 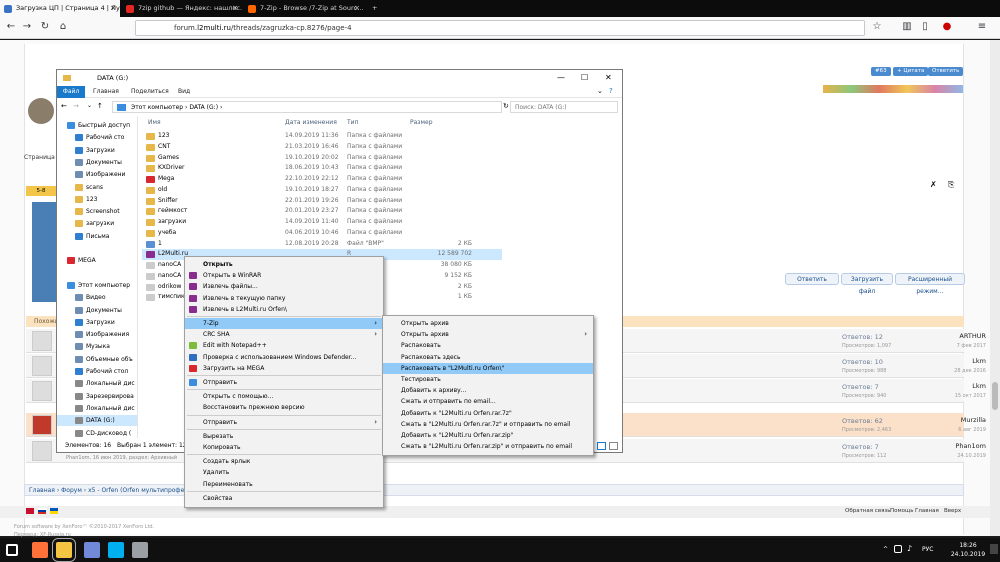 I want to click on flag-ua-icon, so click(x=54, y=511).